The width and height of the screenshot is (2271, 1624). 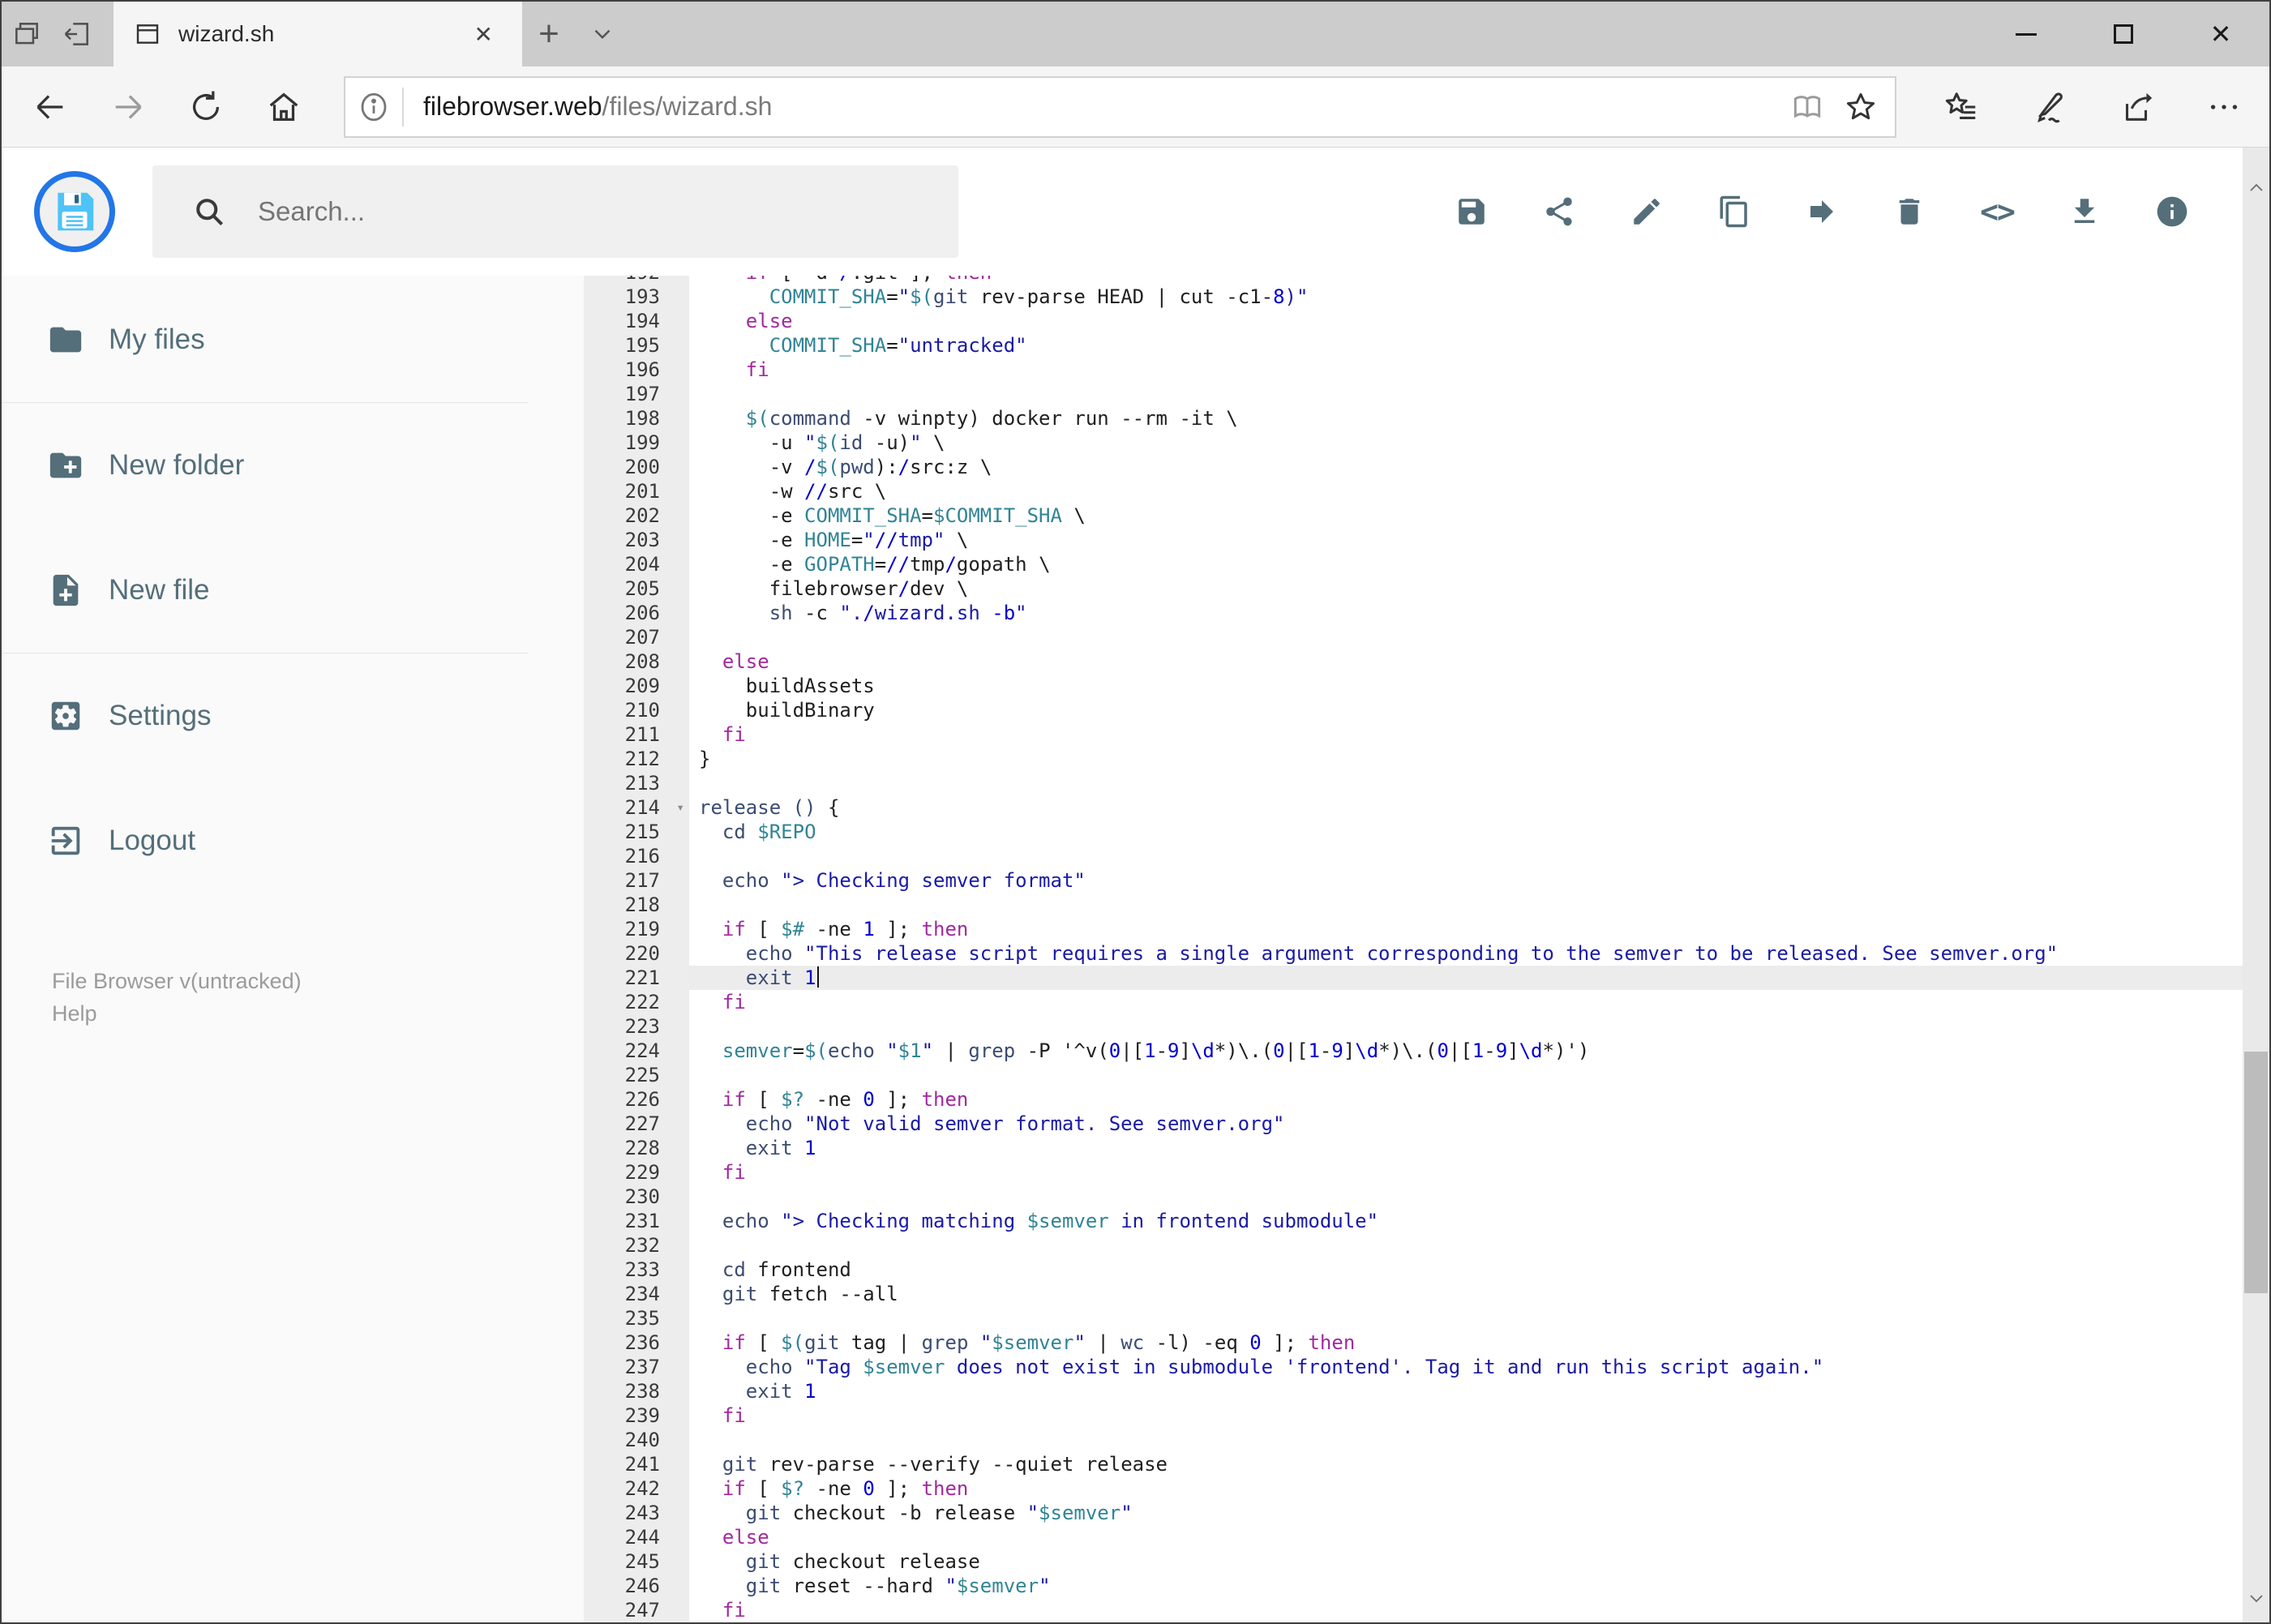 What do you see at coordinates (1479, 808) in the screenshot?
I see `code-line: release () {` at bounding box center [1479, 808].